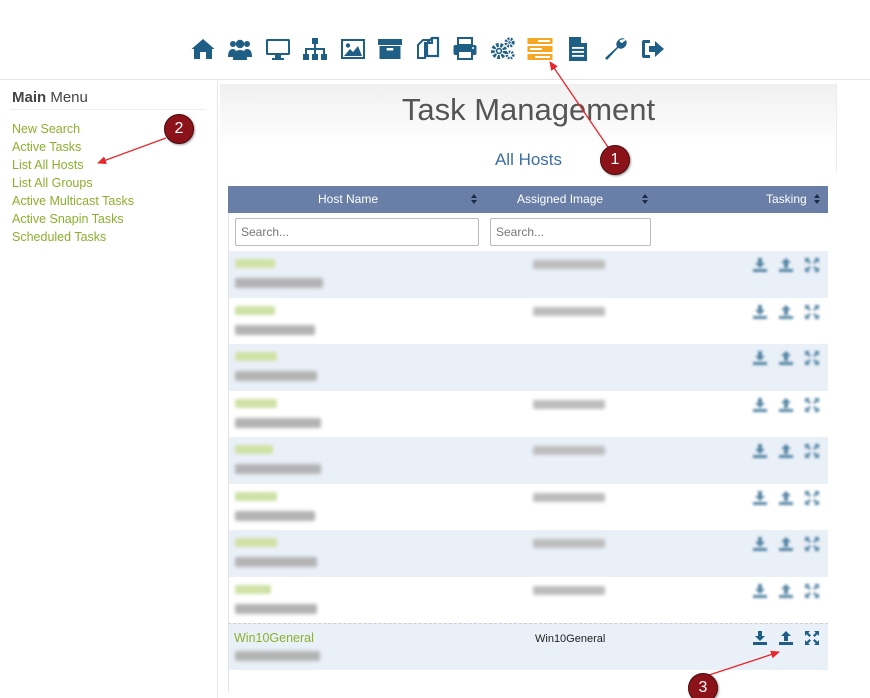  I want to click on images-button, so click(353, 49).